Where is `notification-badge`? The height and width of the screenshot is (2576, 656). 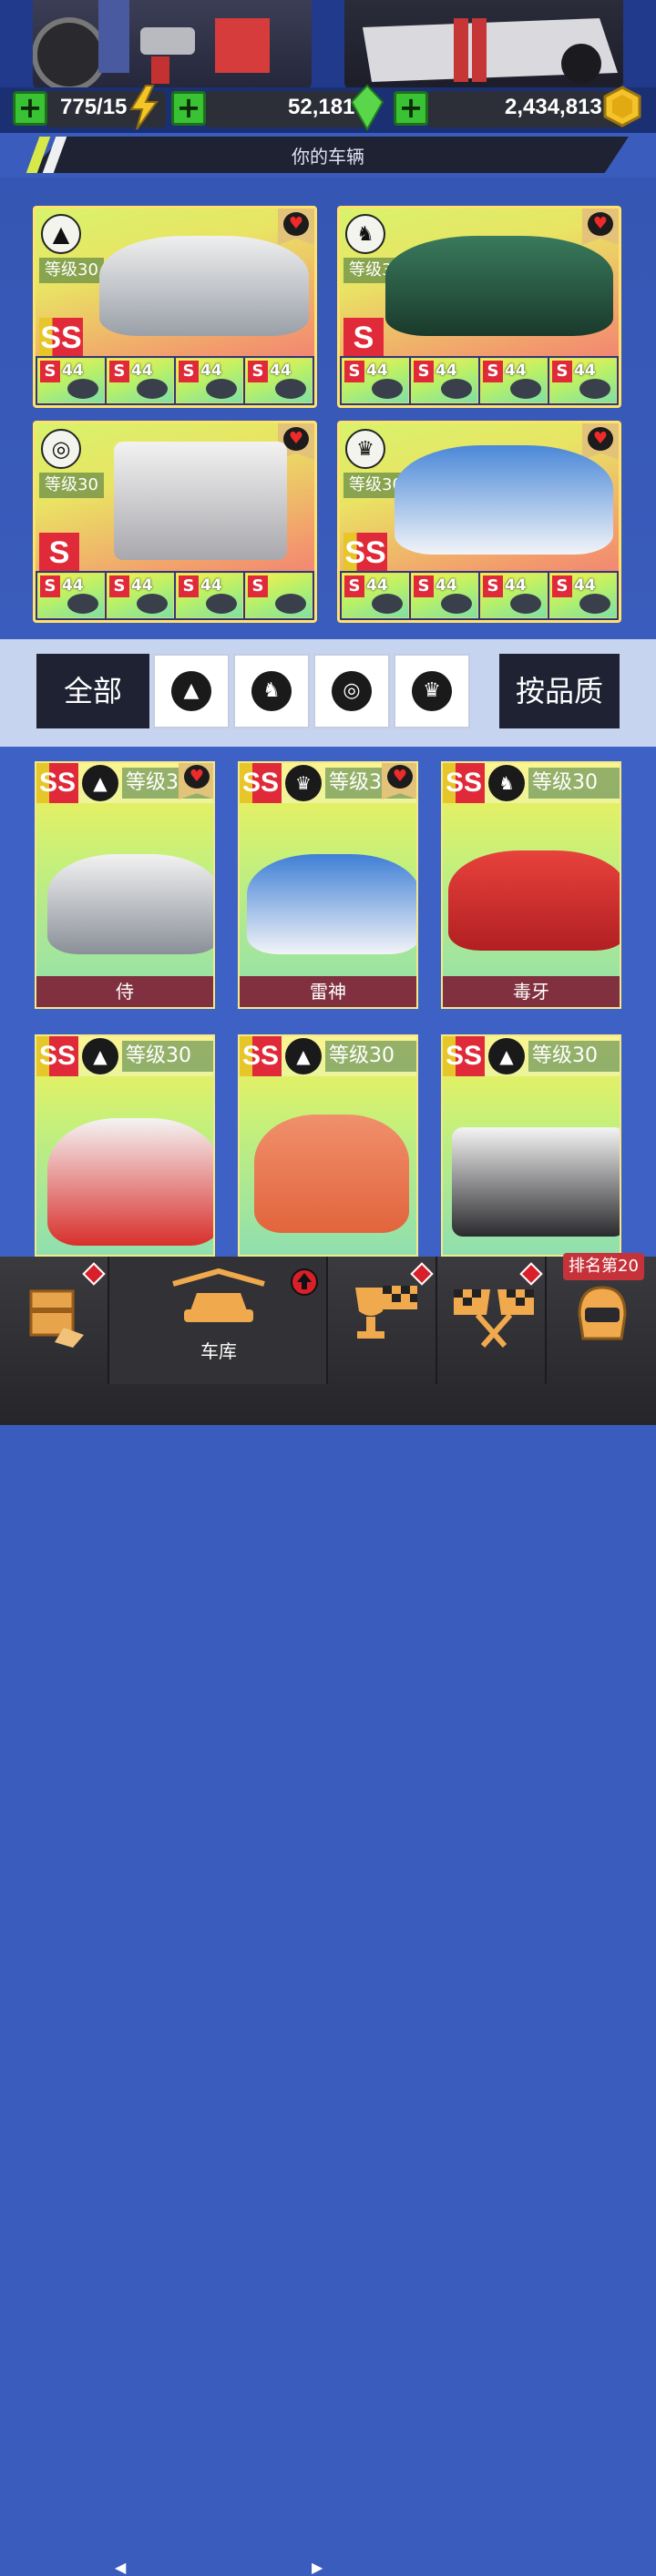
notification-badge is located at coordinates (531, 1274).